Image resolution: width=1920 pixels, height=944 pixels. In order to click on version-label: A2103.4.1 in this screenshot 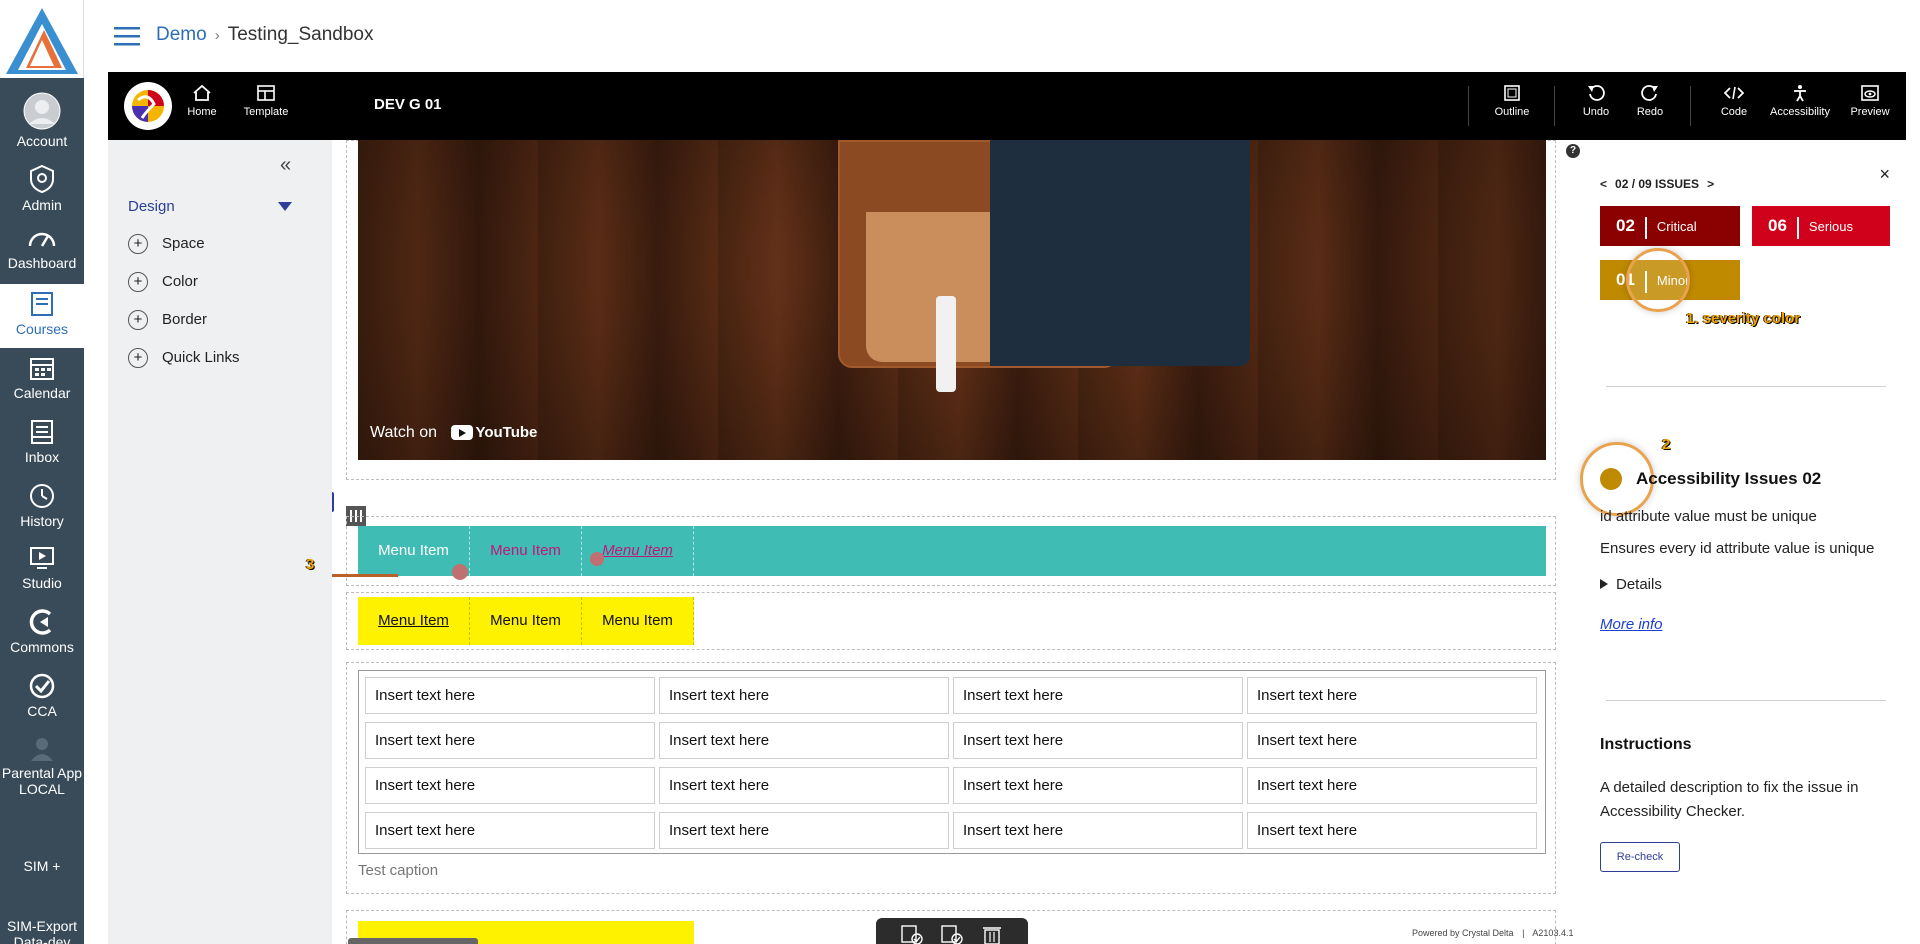, I will do `click(1553, 933)`.